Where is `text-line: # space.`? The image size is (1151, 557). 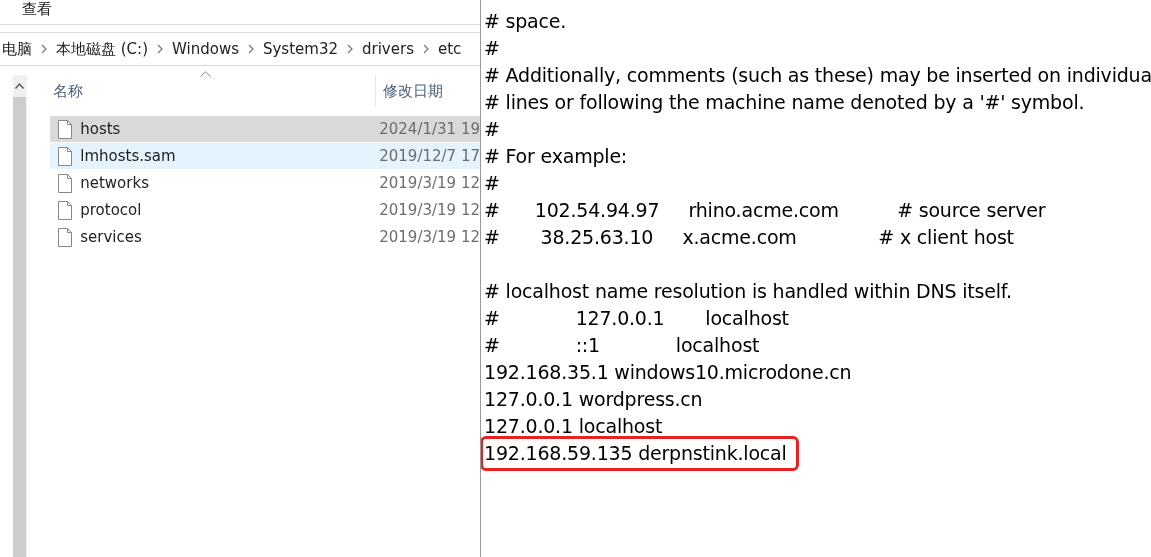
text-line: # space. is located at coordinates (525, 21).